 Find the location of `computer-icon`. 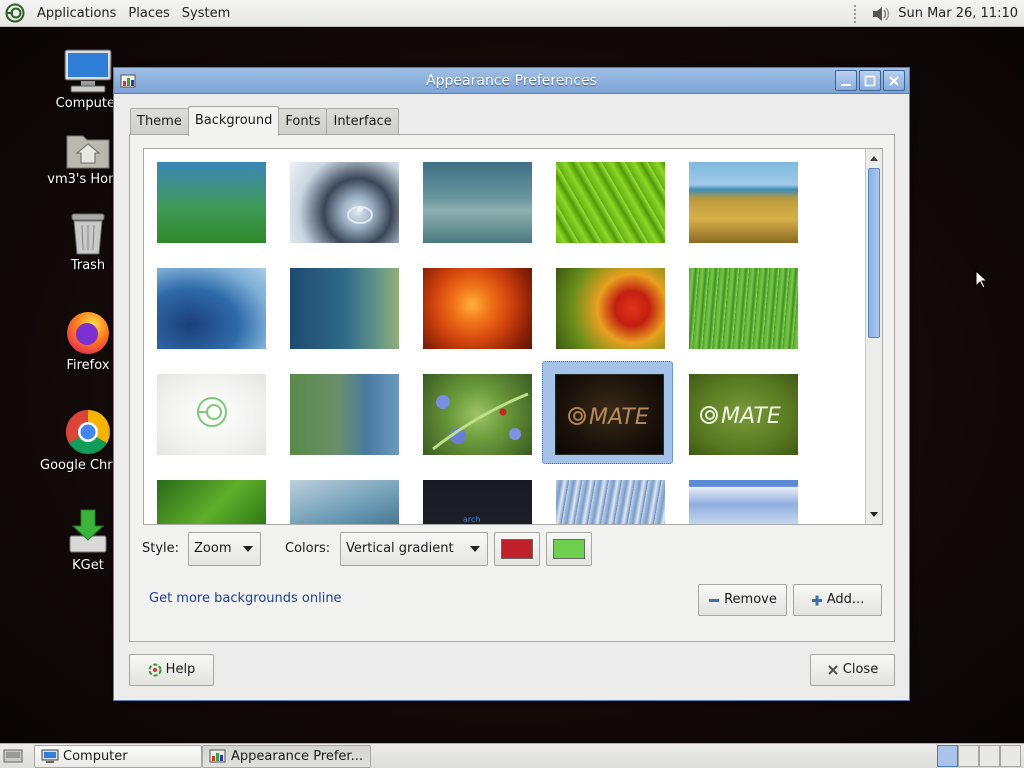

computer-icon is located at coordinates (88, 71).